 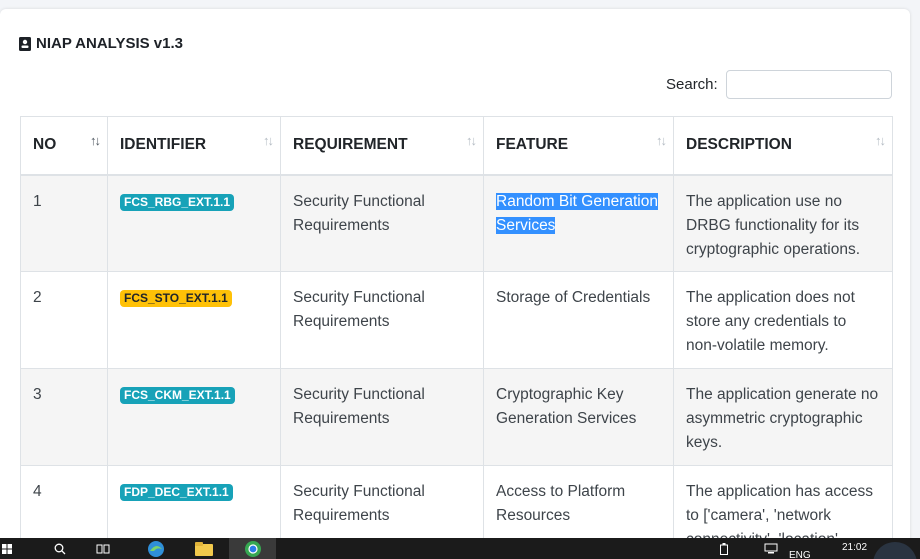 What do you see at coordinates (350, 145) in the screenshot?
I see `column-header-label: REQUIREMENT` at bounding box center [350, 145].